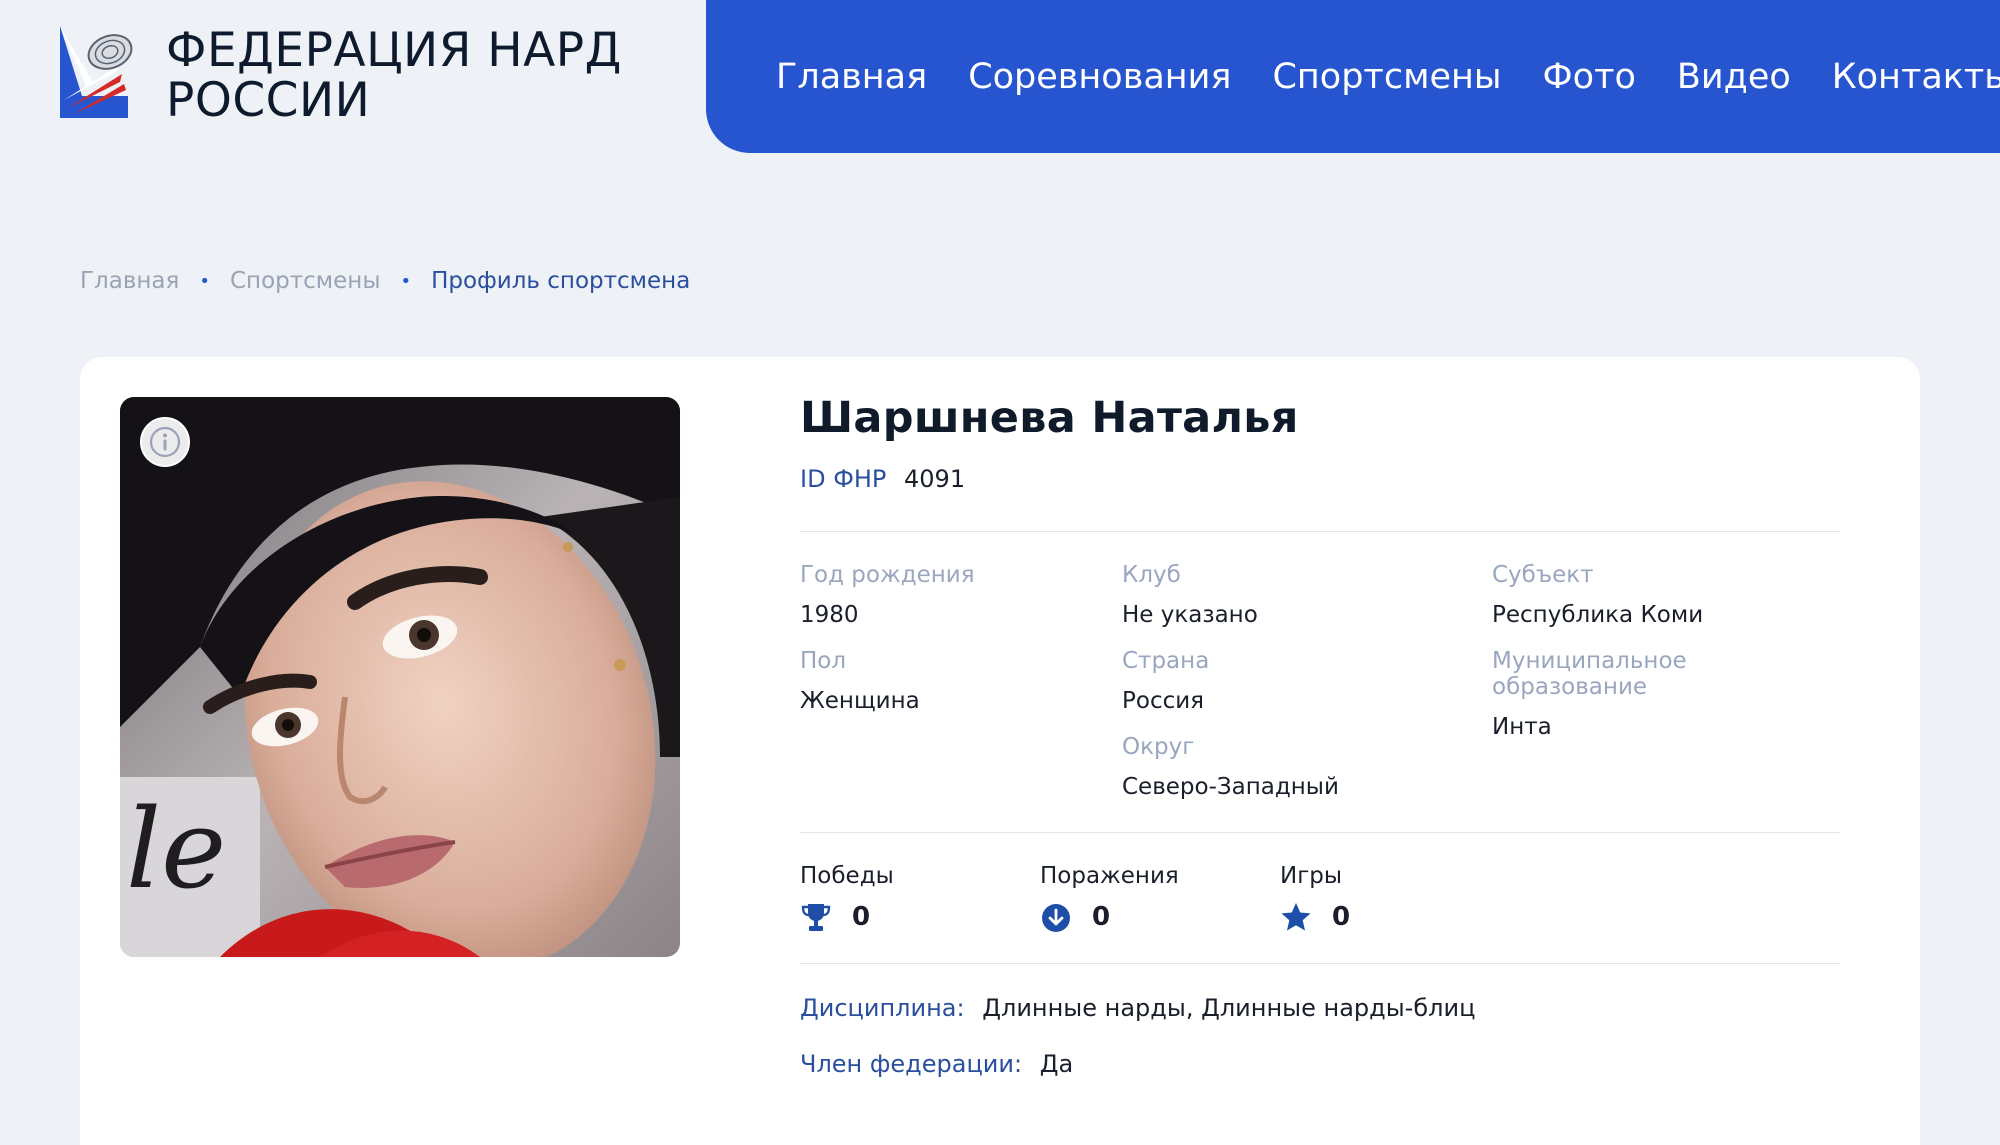 The image size is (2000, 1145). What do you see at coordinates (851, 77) in the screenshot?
I see `nav-home: Главная` at bounding box center [851, 77].